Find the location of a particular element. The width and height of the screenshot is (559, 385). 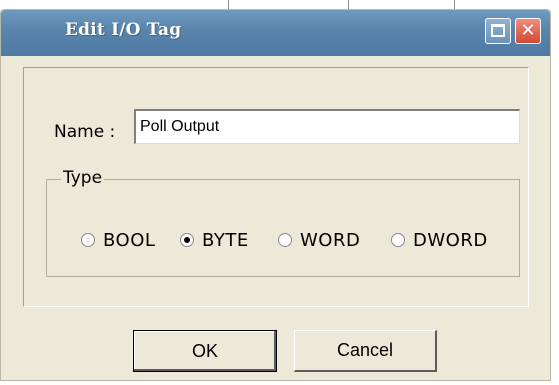

radio-dword-circle is located at coordinates (398, 240).